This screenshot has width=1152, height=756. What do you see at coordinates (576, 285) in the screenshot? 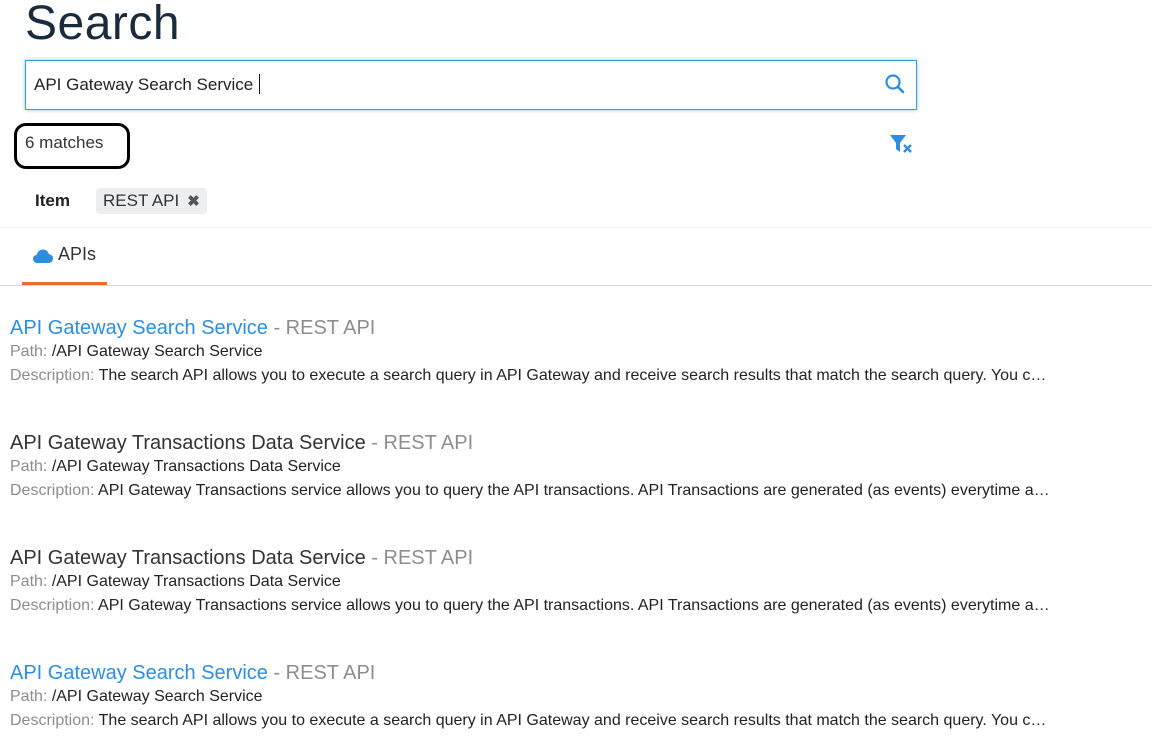
I see `tabs-divider` at bounding box center [576, 285].